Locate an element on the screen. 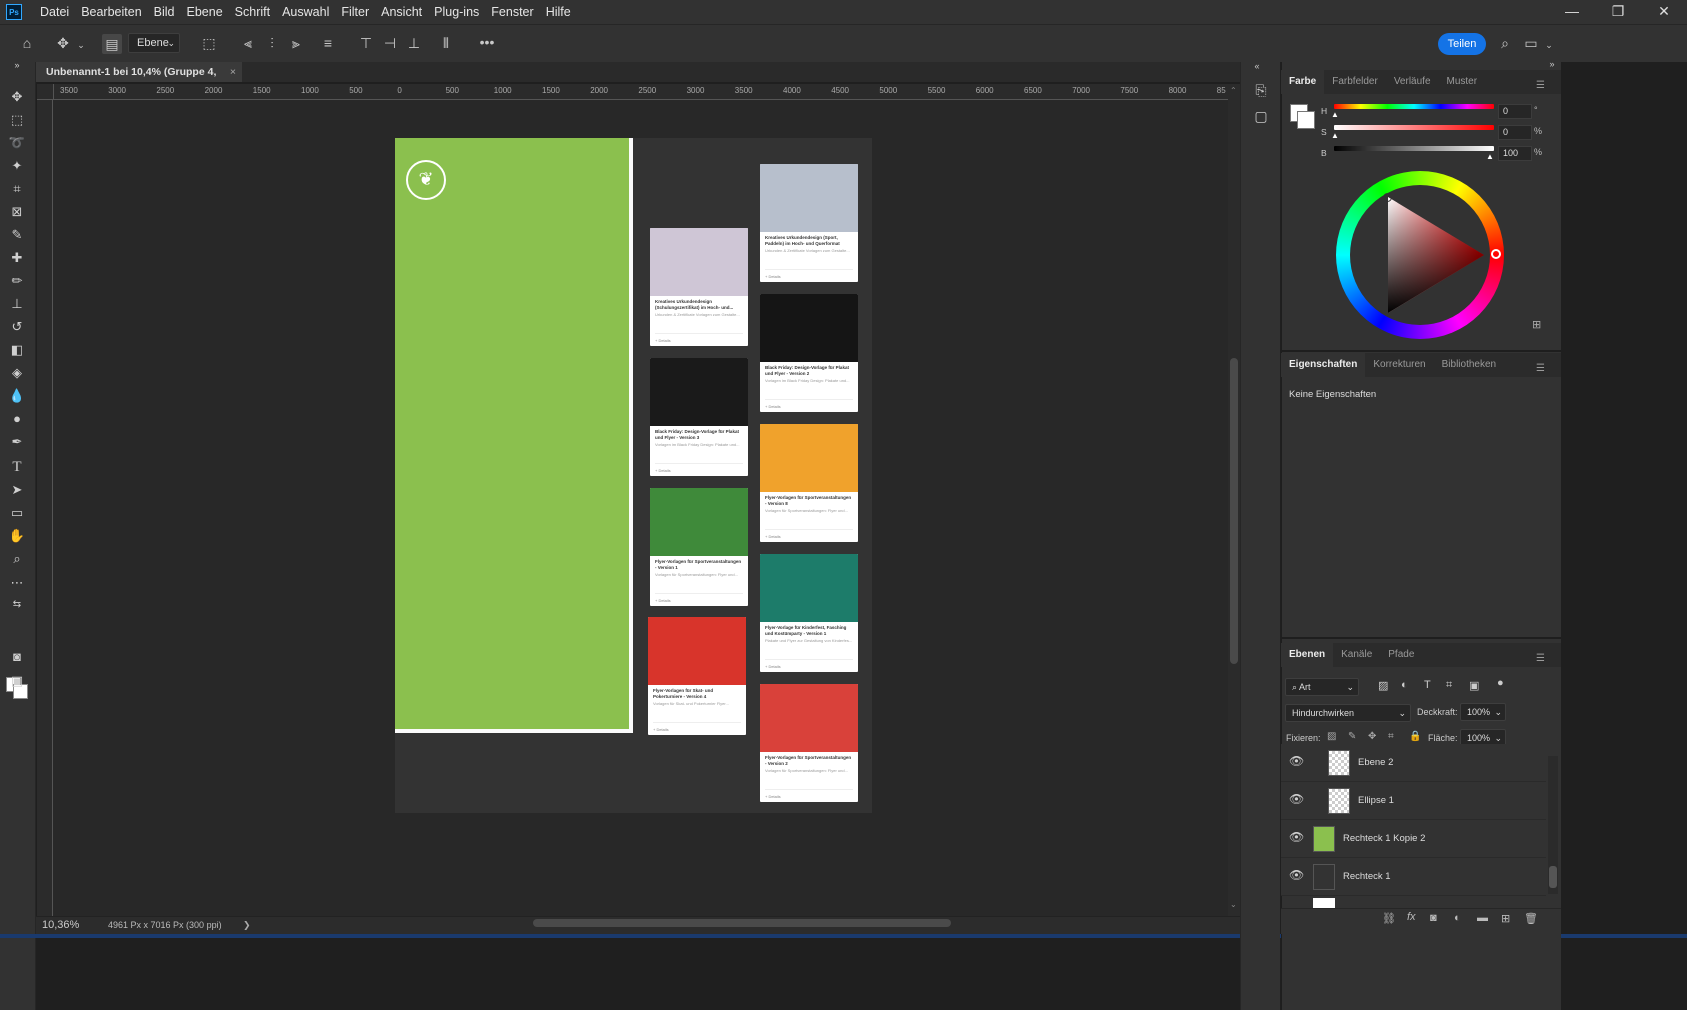  delete-layer-icon: 🗑 is located at coordinates (1531, 918).